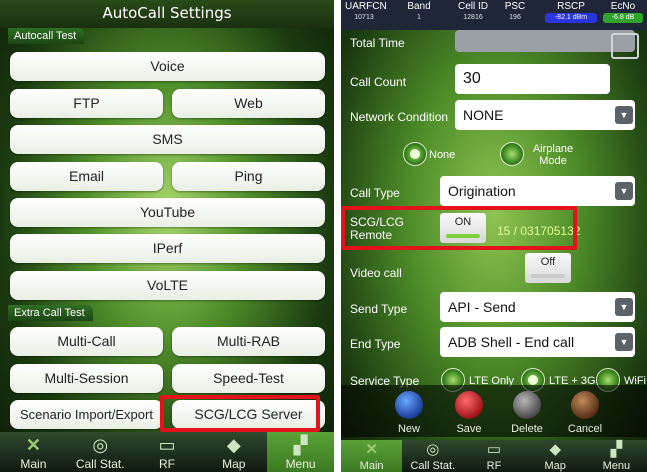 This screenshot has height=472, width=647. I want to click on status-header: RSCP, so click(571, 6).